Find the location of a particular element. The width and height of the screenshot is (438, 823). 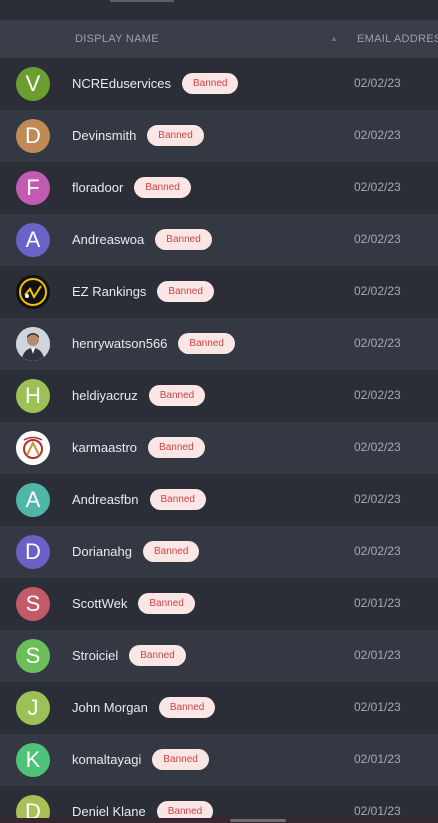

name-cell: Dorianahg Banned is located at coordinates (136, 551).